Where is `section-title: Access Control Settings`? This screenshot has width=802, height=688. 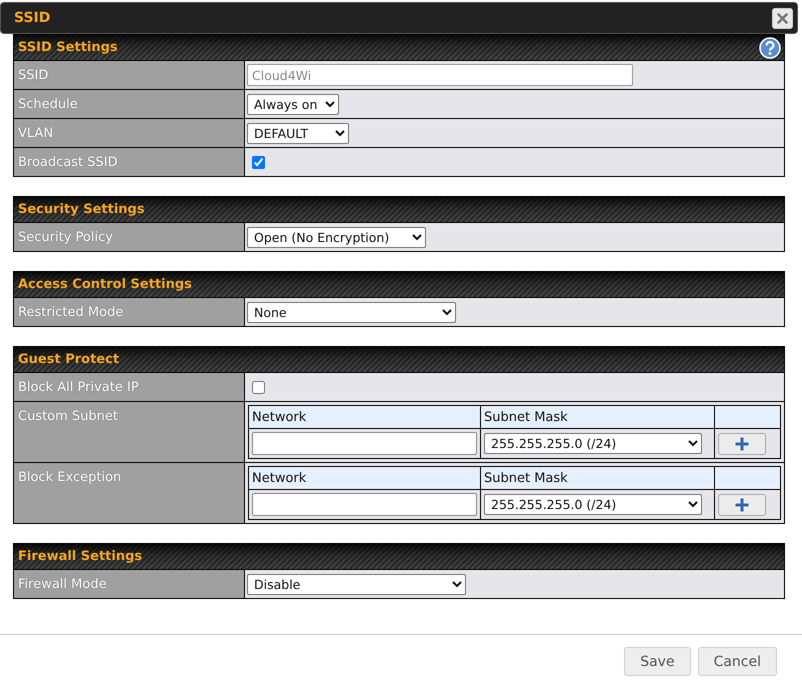 section-title: Access Control Settings is located at coordinates (105, 284).